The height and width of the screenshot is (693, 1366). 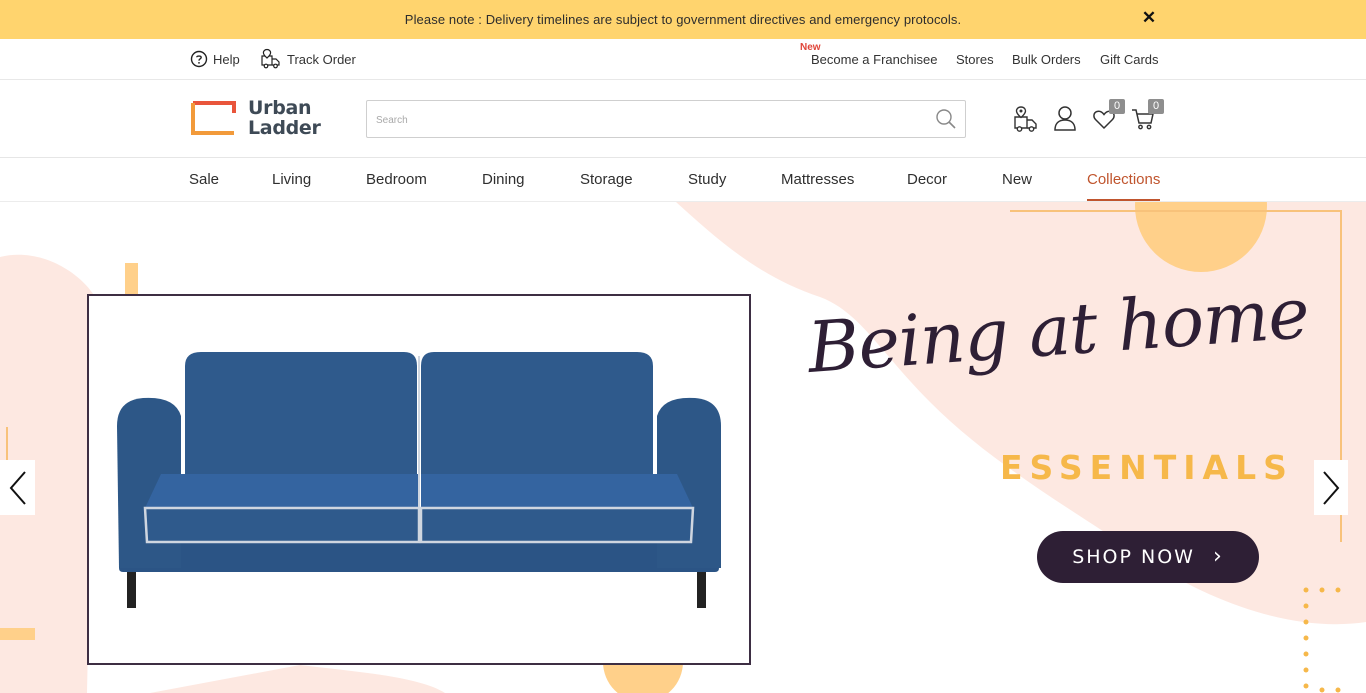 I want to click on nav-item-study: Study, so click(x=707, y=179).